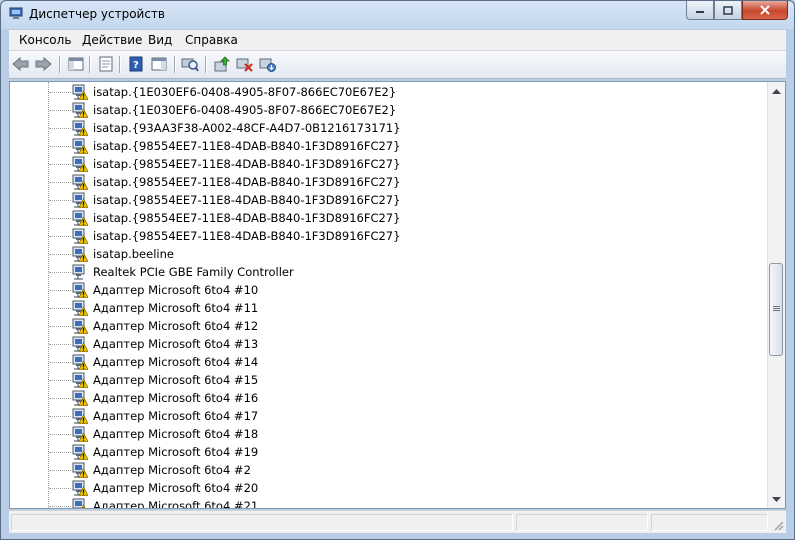  I want to click on device-row: Адаптер Microsoft 6to4 #10, so click(165, 290).